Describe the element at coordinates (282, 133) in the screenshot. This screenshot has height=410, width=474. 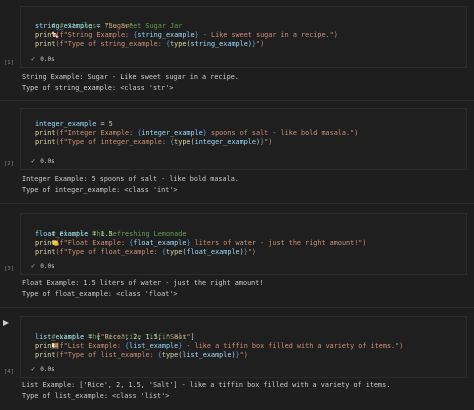
I see `code-token: spoons of salt - like bold masala.")` at that location.